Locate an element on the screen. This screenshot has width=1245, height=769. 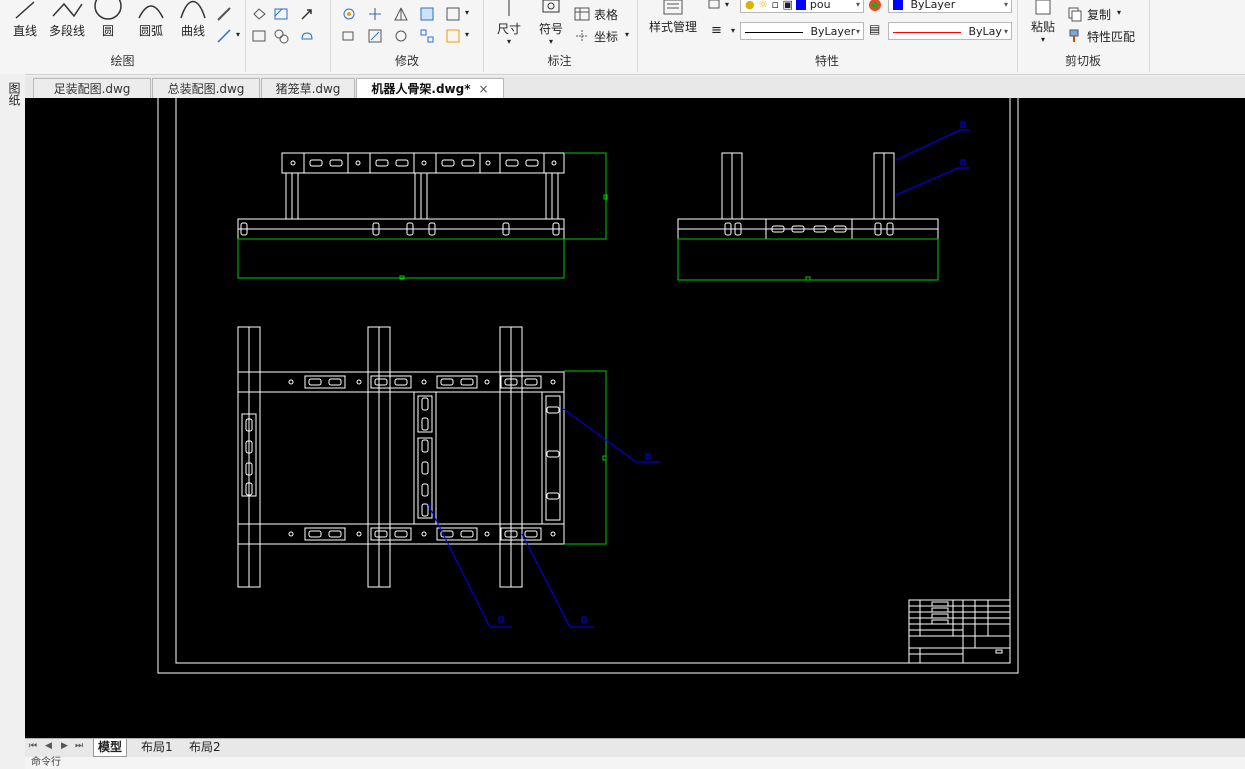
lightbulb-icon: ● is located at coordinates (750, 5).